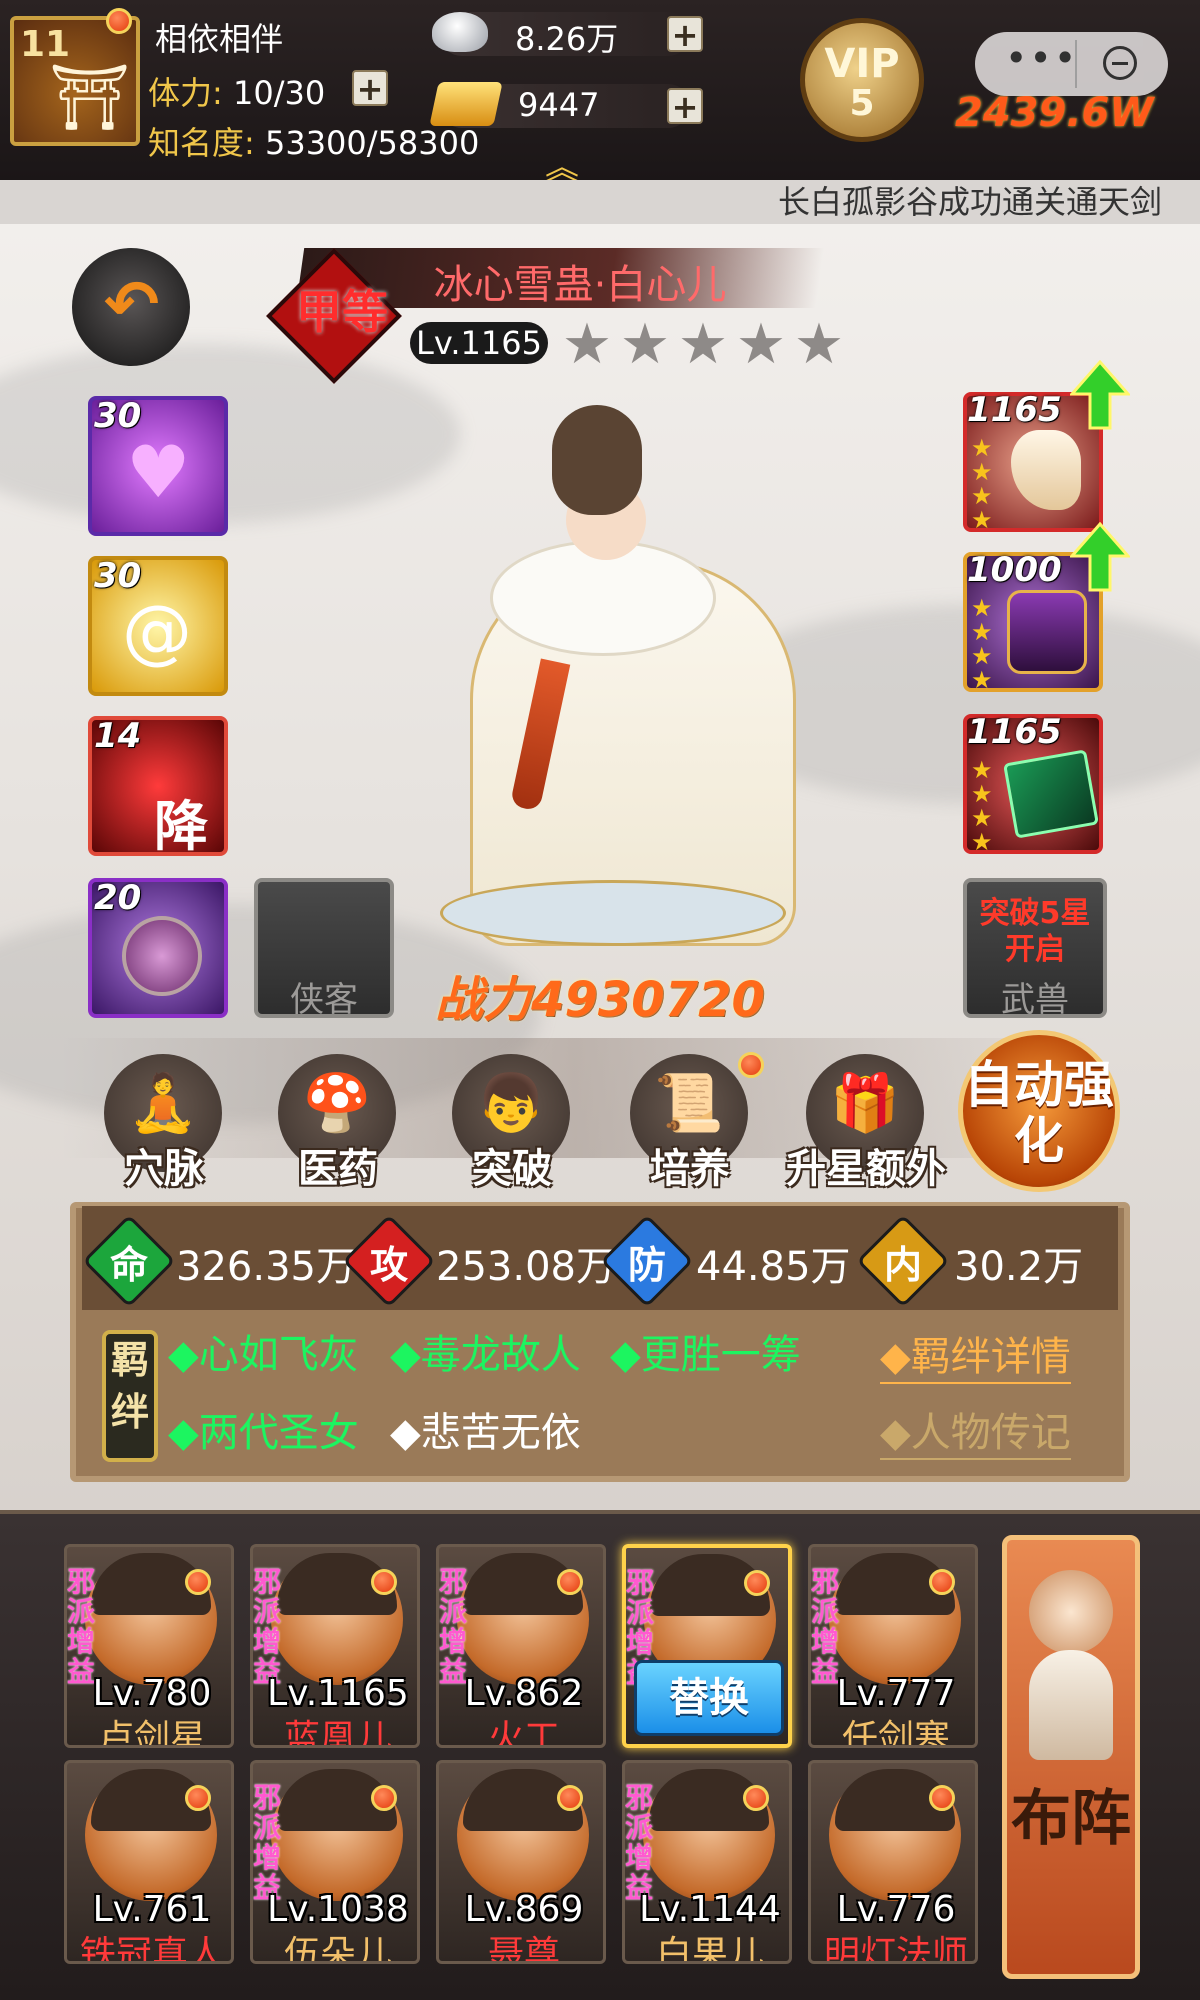 The image size is (1200, 2000). Describe the element at coordinates (132, 304) in the screenshot. I see `back-arrow-icon: ↶` at that location.